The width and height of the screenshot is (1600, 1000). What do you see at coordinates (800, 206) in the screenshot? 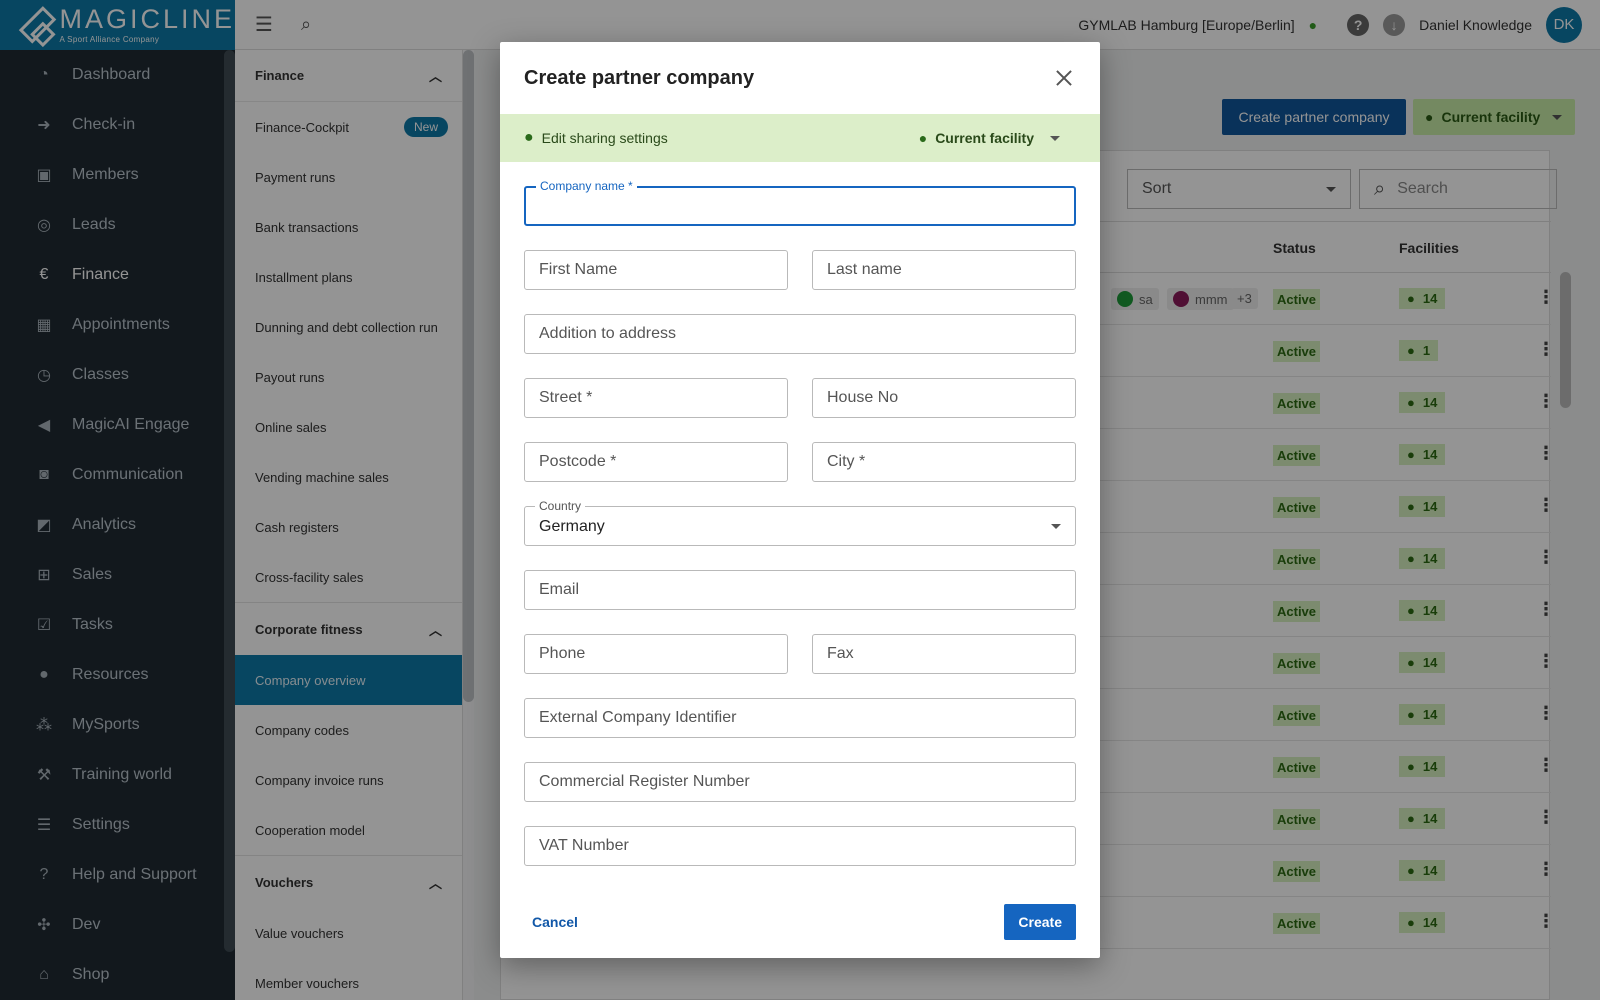
I see `company-name-input` at bounding box center [800, 206].